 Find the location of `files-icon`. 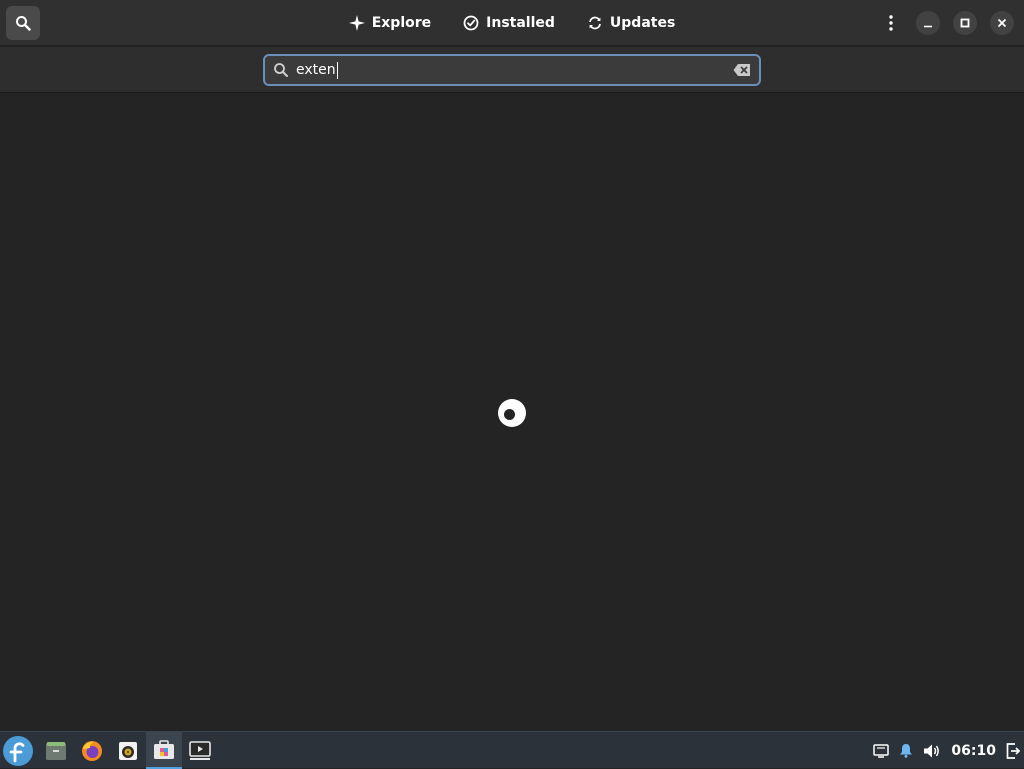

files-icon is located at coordinates (56, 750).